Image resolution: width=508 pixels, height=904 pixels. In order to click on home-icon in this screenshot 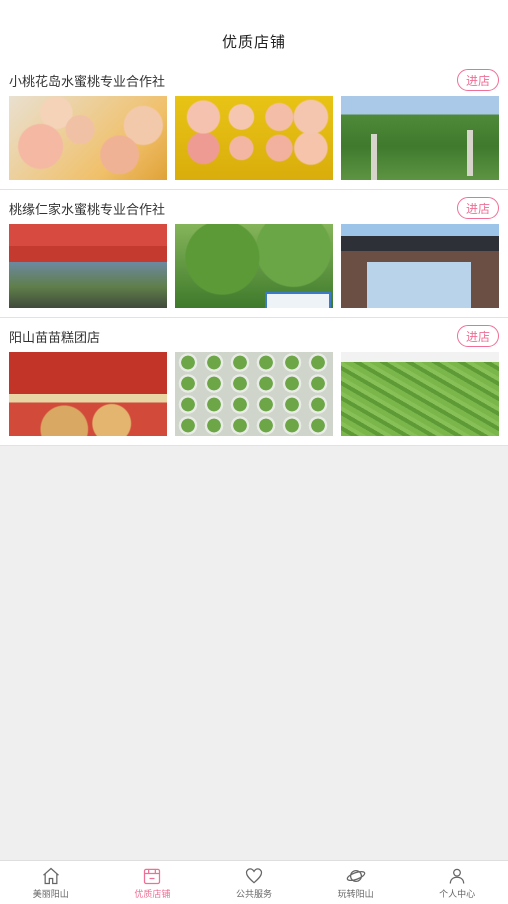, I will do `click(50, 875)`.